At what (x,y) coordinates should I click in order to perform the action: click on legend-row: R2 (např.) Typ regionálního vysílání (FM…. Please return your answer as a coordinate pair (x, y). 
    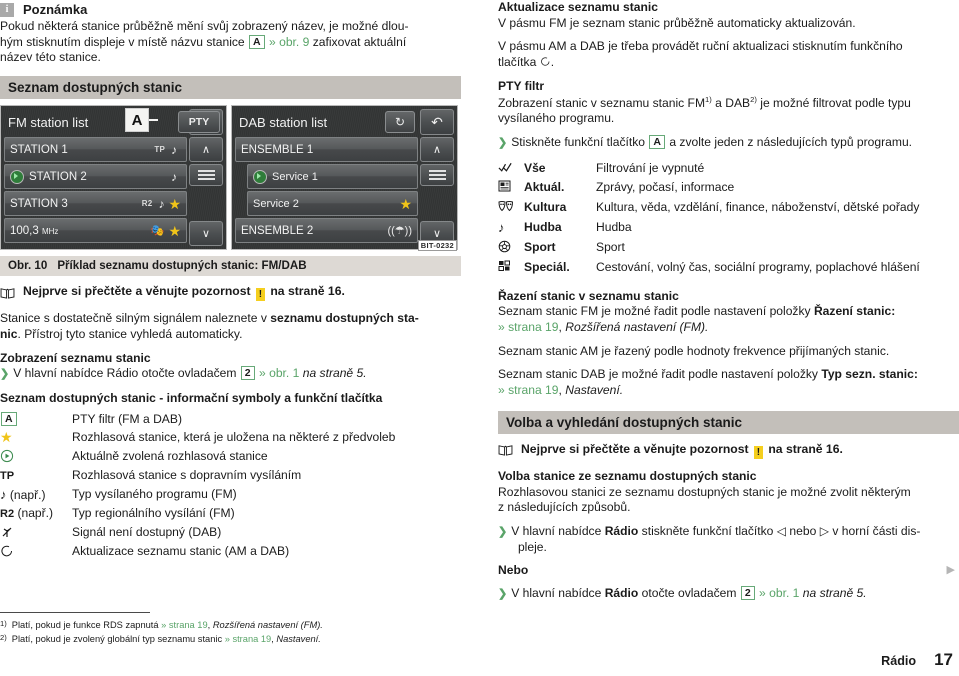
    Looking at the image, I should click on (230, 513).